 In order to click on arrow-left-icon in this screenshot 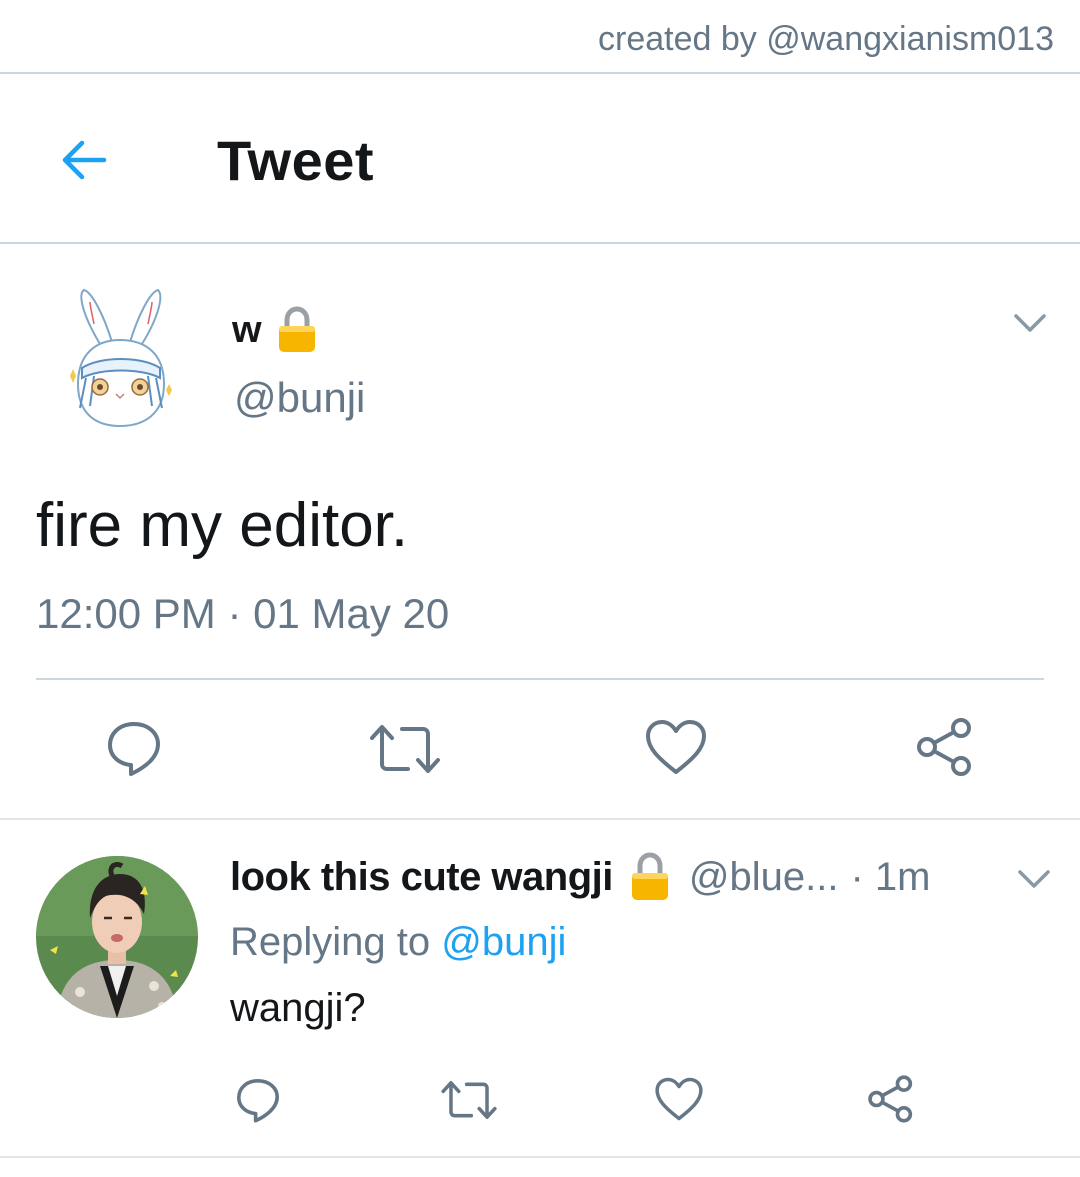, I will do `click(84, 160)`.